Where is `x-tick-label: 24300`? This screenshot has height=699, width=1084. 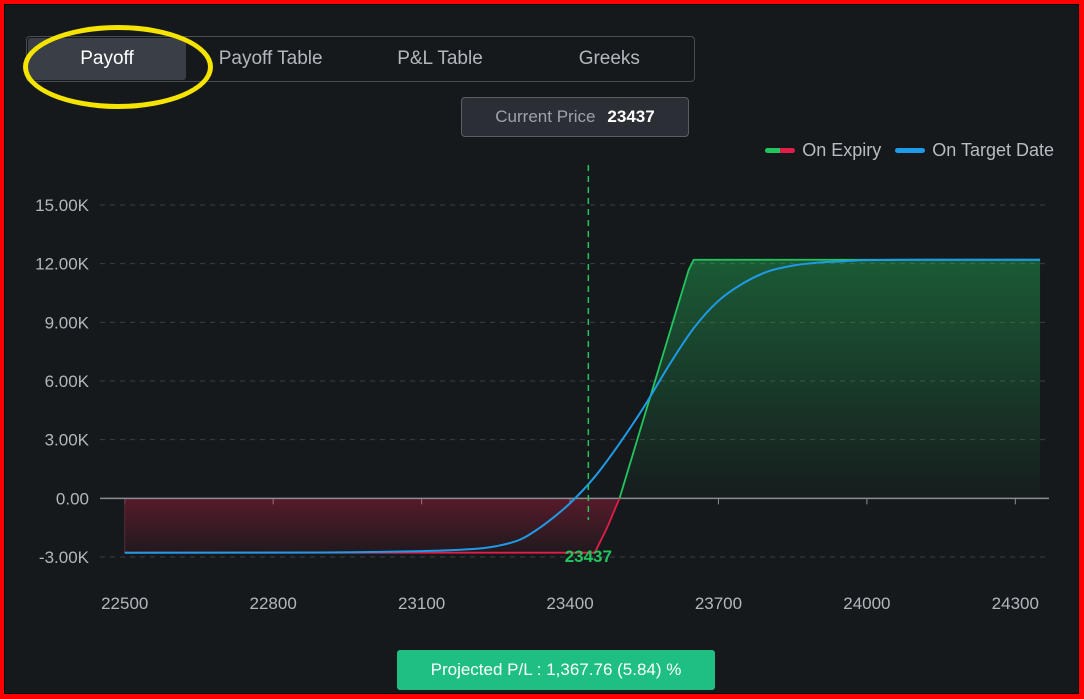
x-tick-label: 24300 is located at coordinates (1015, 603).